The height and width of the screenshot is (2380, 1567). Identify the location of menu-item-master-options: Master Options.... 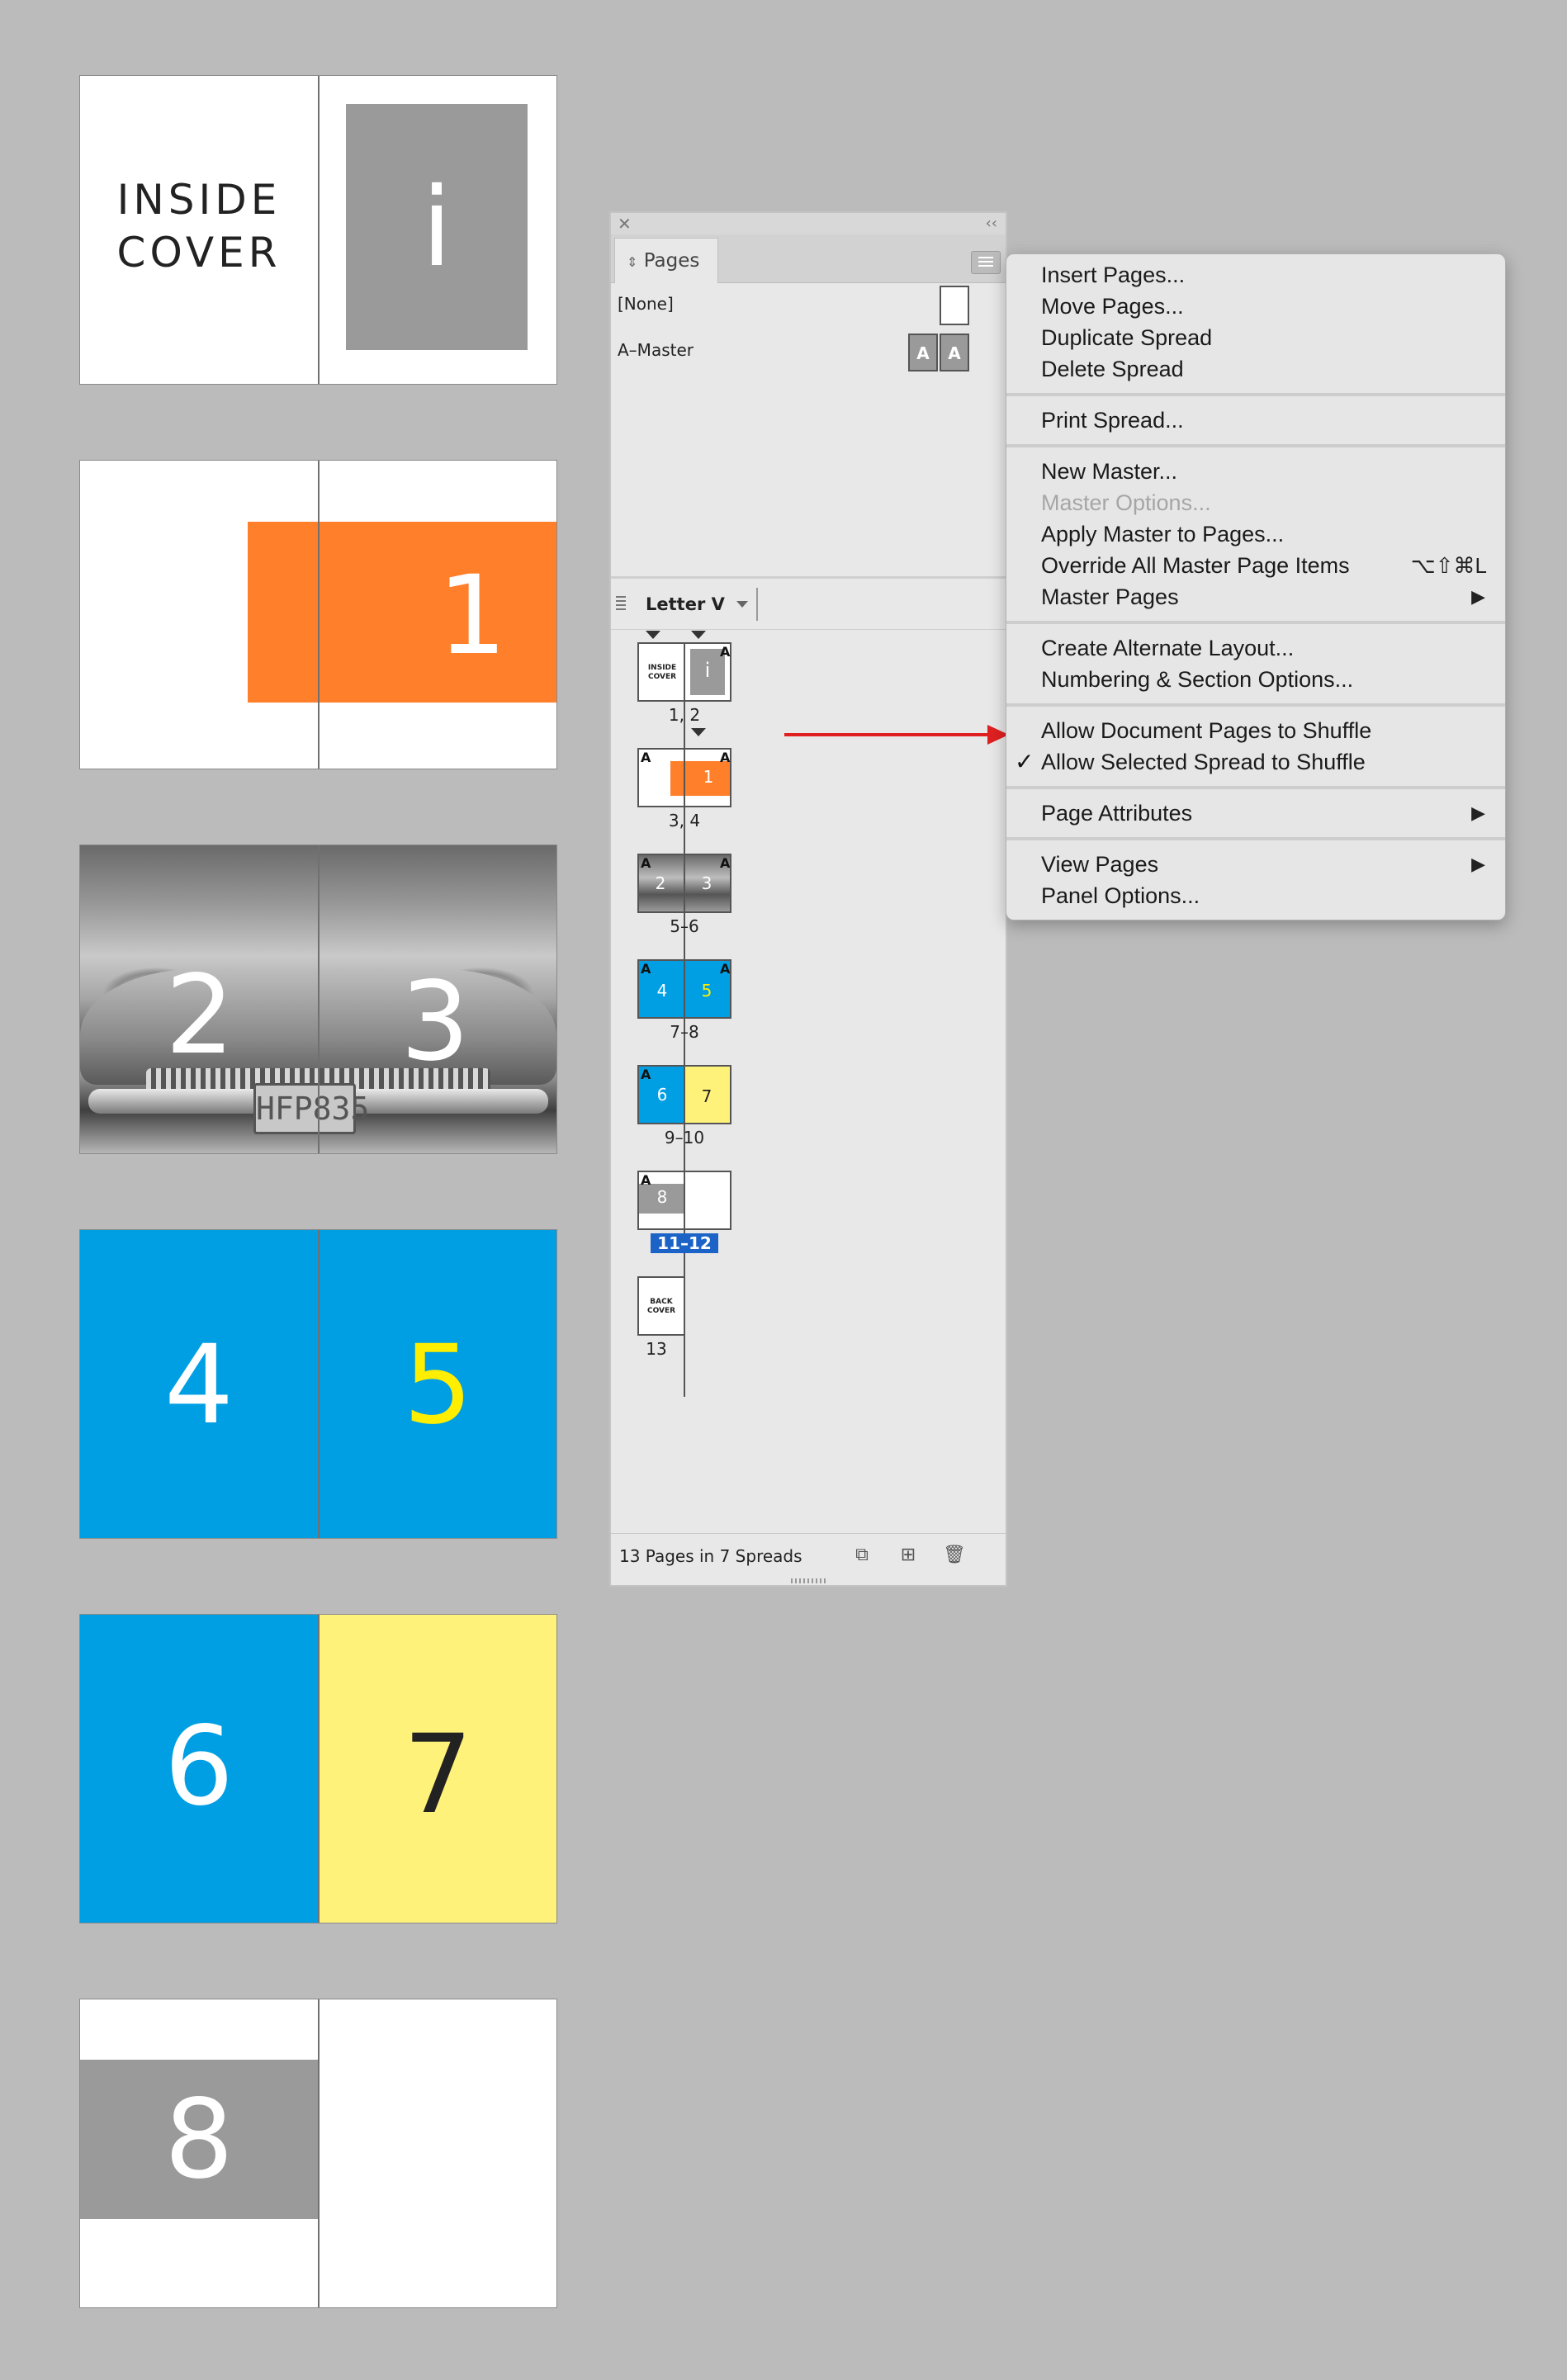
(1126, 502).